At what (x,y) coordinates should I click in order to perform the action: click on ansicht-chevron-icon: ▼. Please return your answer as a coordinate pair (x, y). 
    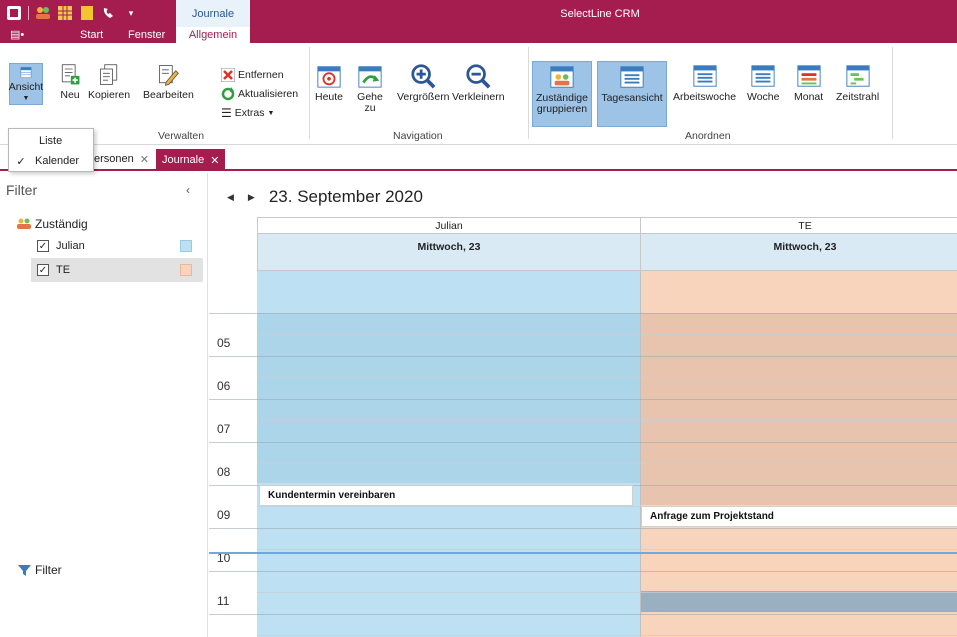
    Looking at the image, I should click on (26, 98).